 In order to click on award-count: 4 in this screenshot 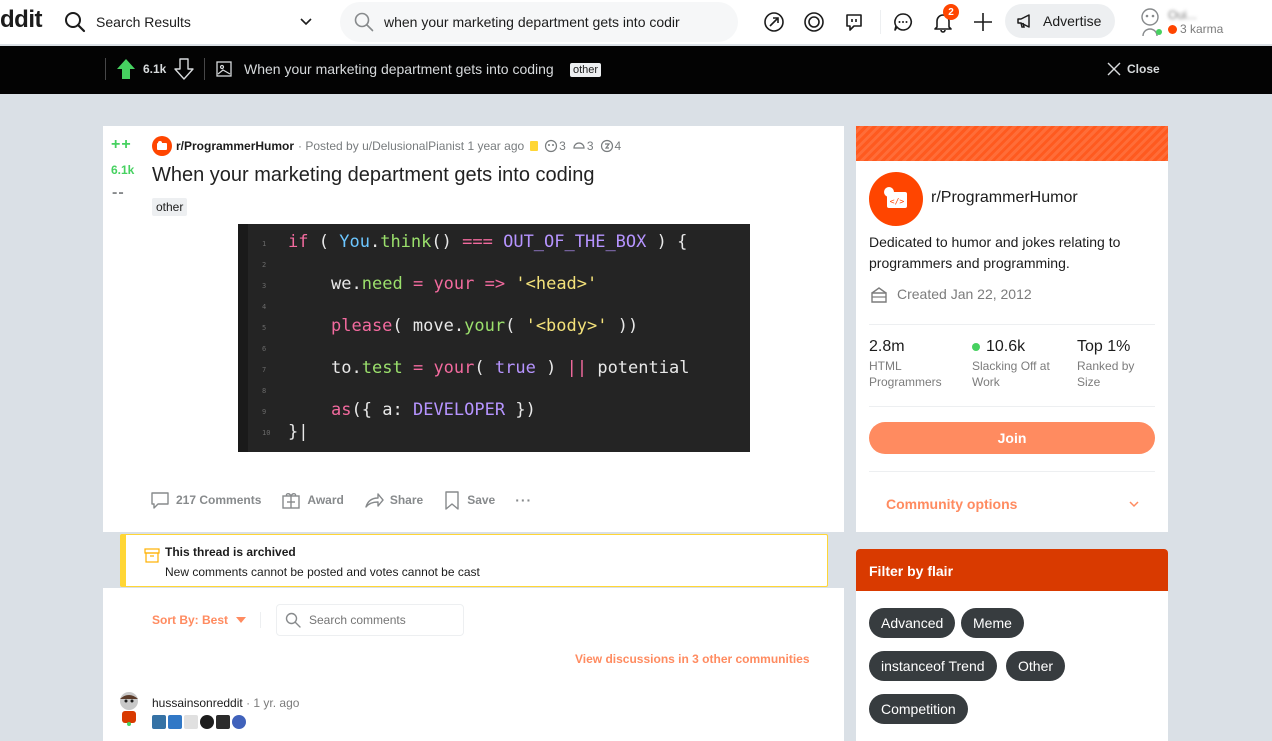, I will do `click(618, 146)`.